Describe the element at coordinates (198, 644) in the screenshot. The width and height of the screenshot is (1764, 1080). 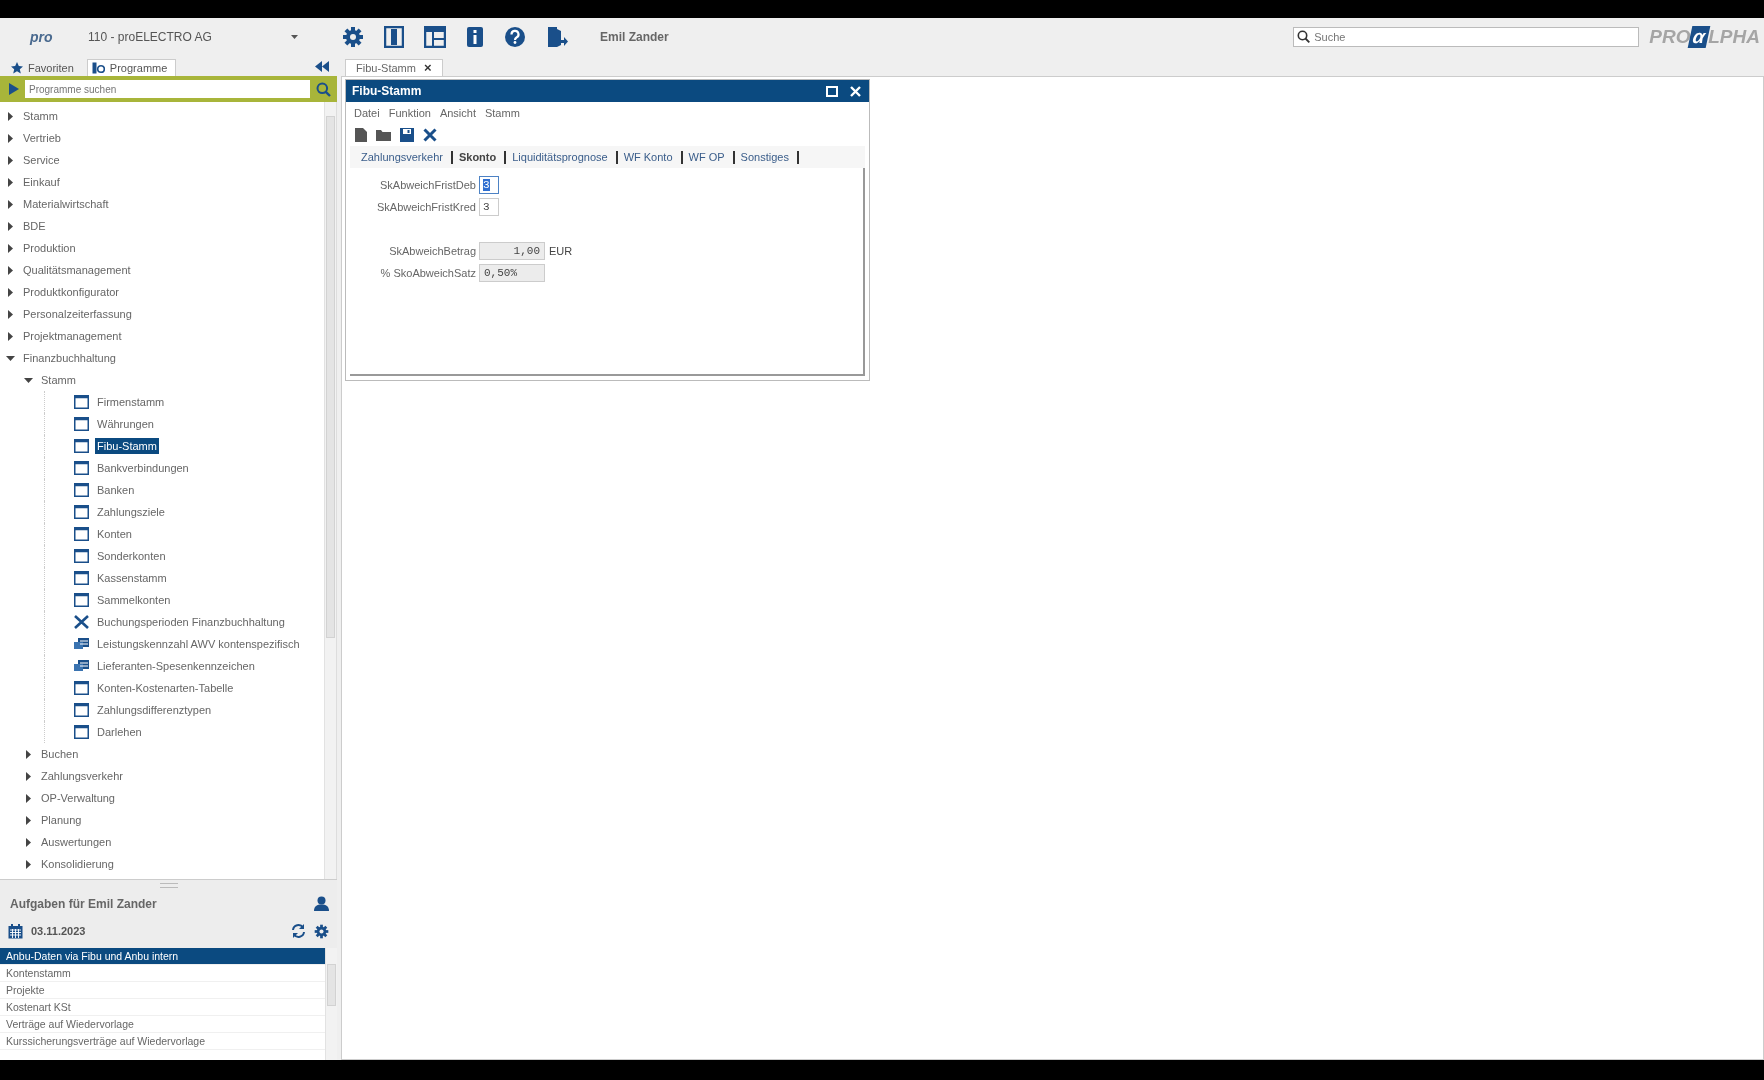
I see `tree-item: Leistungskennzahl AWV kontenspezifisch` at that location.